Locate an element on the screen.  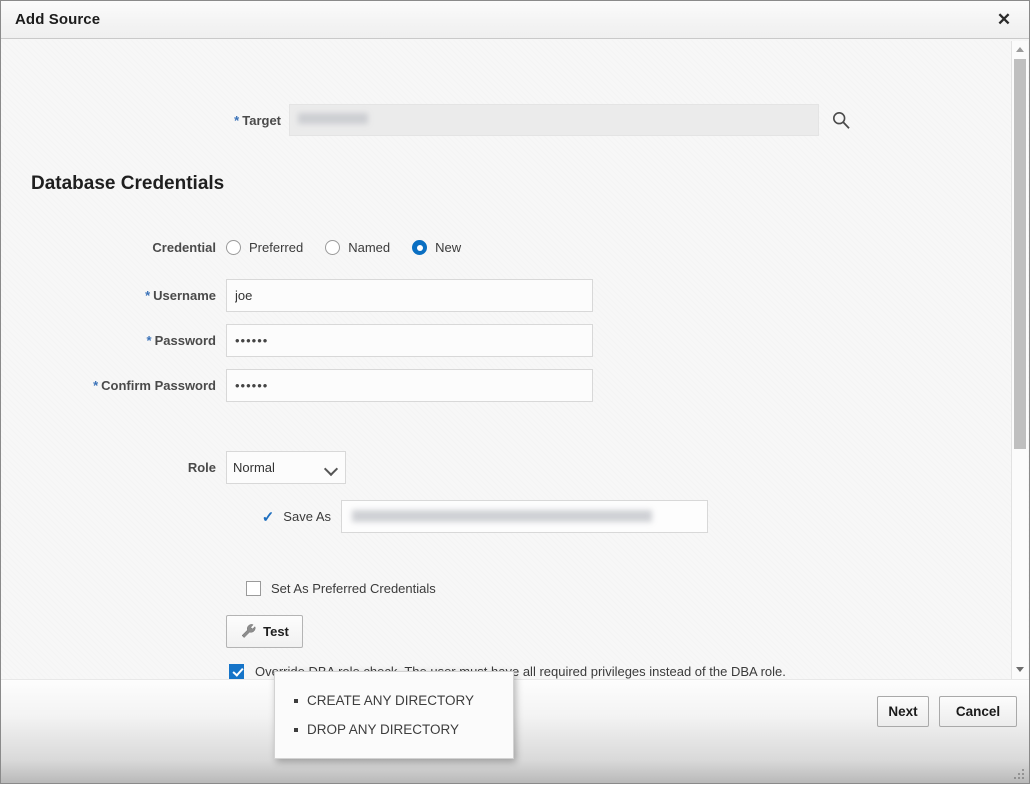
password-required-mark: * is located at coordinates (149, 340).